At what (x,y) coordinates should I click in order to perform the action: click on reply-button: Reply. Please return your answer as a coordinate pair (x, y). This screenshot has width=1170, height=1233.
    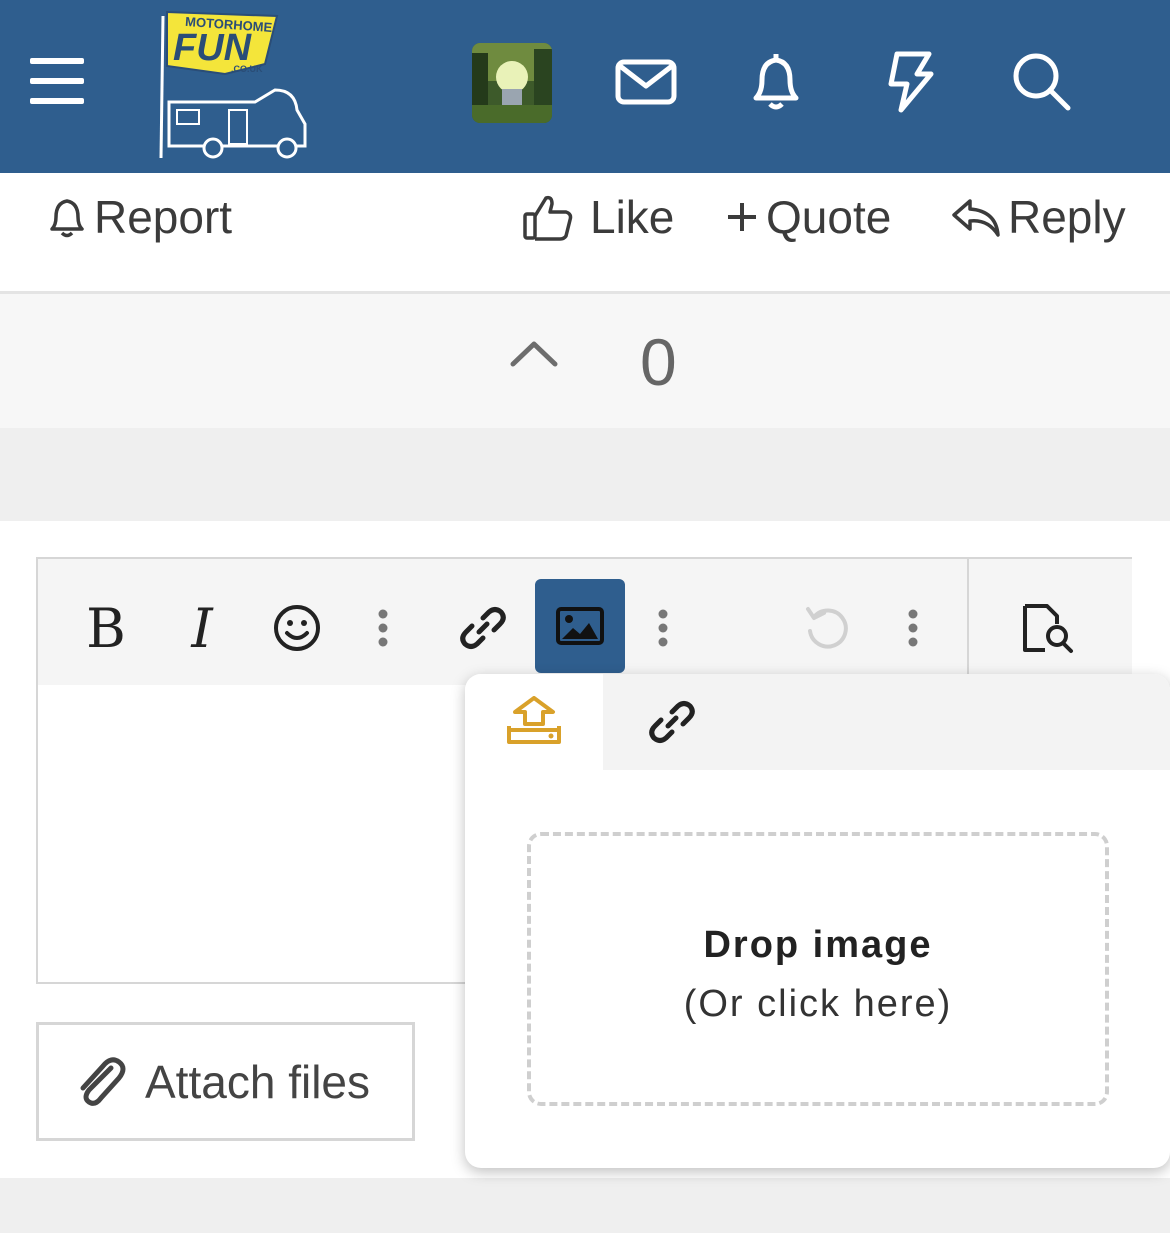
    Looking at the image, I should click on (1038, 217).